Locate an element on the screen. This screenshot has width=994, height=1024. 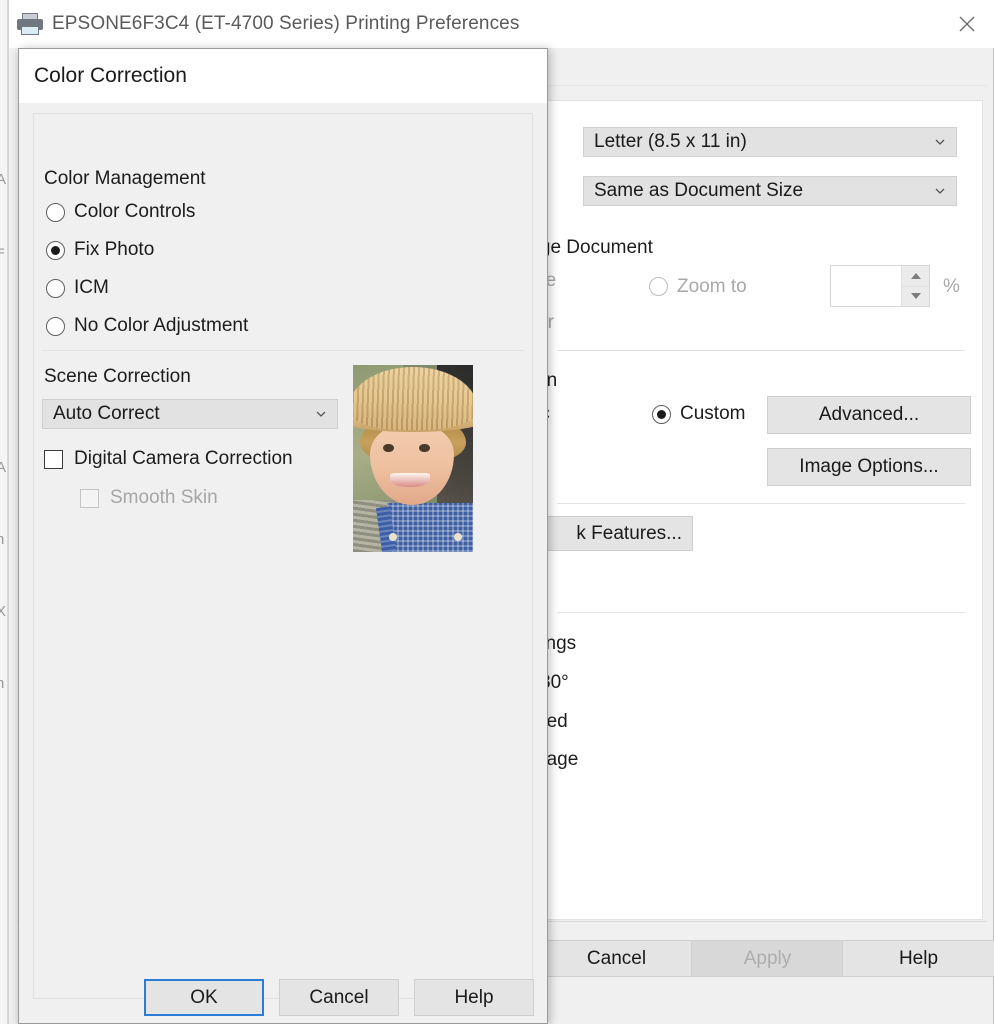
background-window-ghost-text: A= AnXn is located at coordinates (3, 512).